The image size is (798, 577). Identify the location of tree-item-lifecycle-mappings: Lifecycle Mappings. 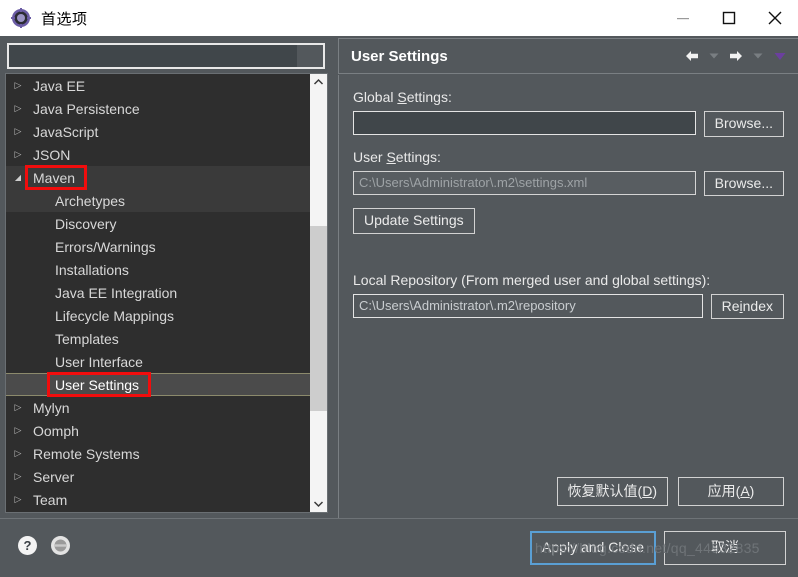
(158, 315).